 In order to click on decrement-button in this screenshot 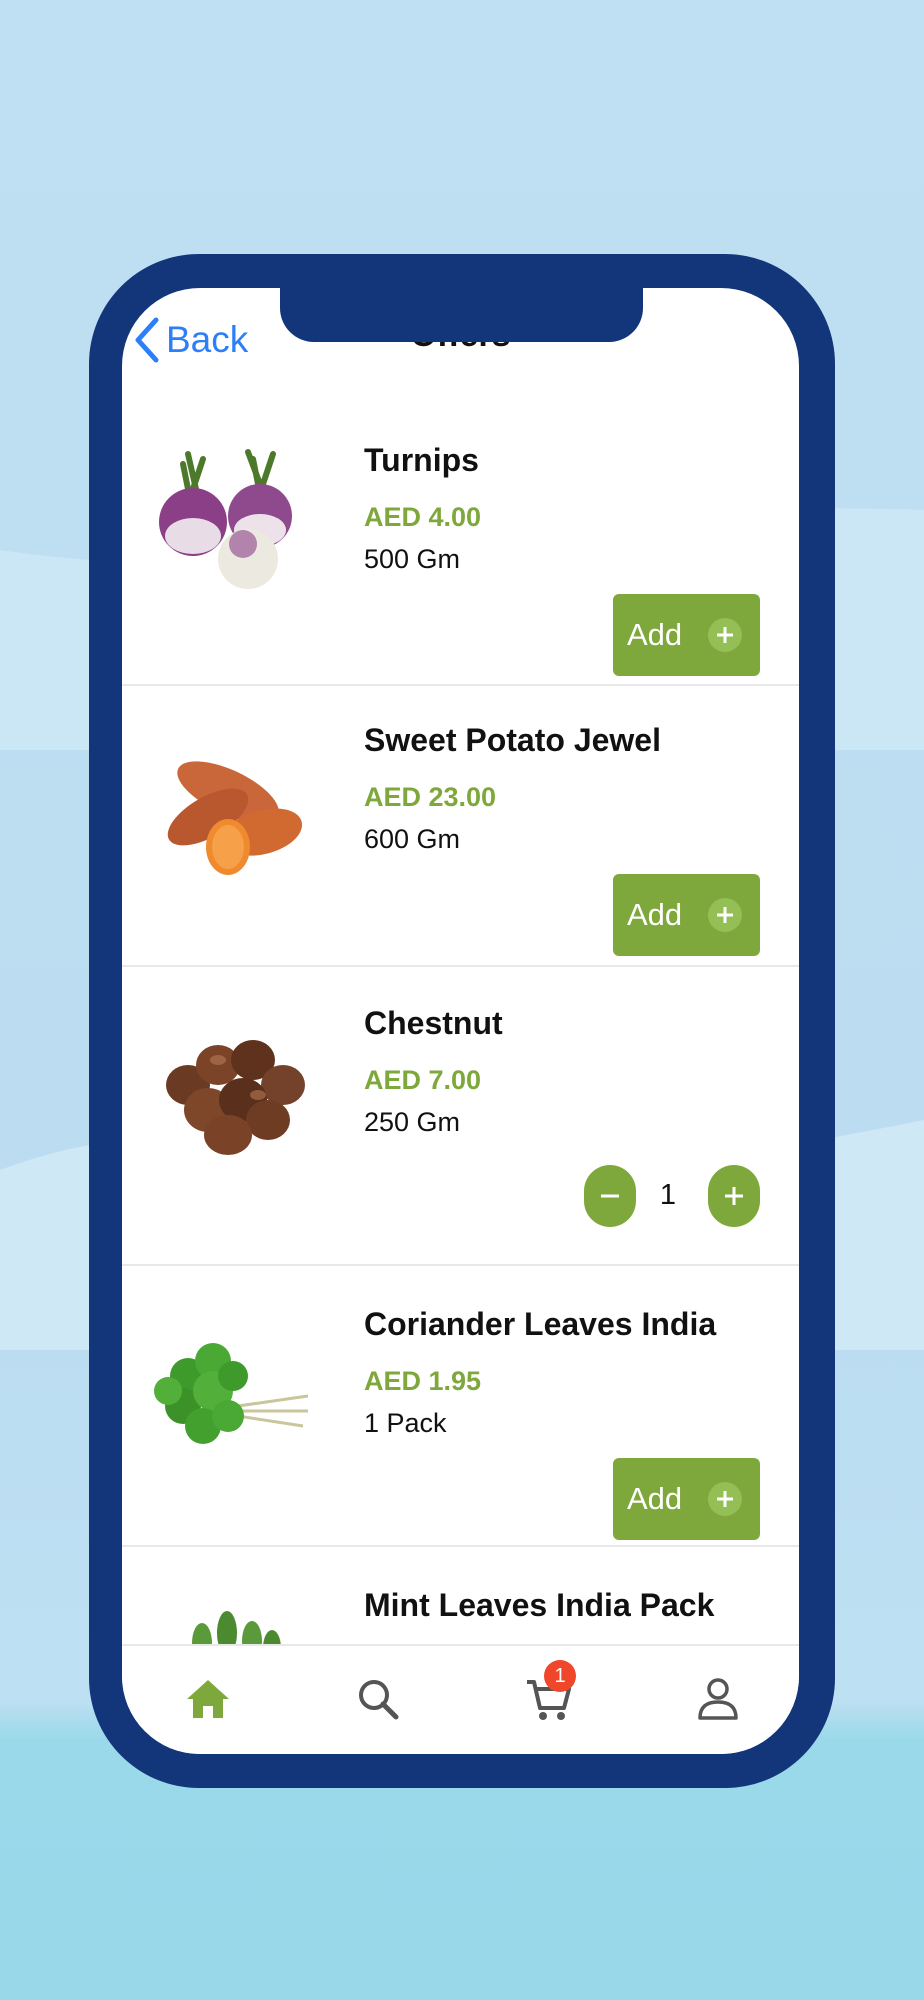, I will do `click(610, 1196)`.